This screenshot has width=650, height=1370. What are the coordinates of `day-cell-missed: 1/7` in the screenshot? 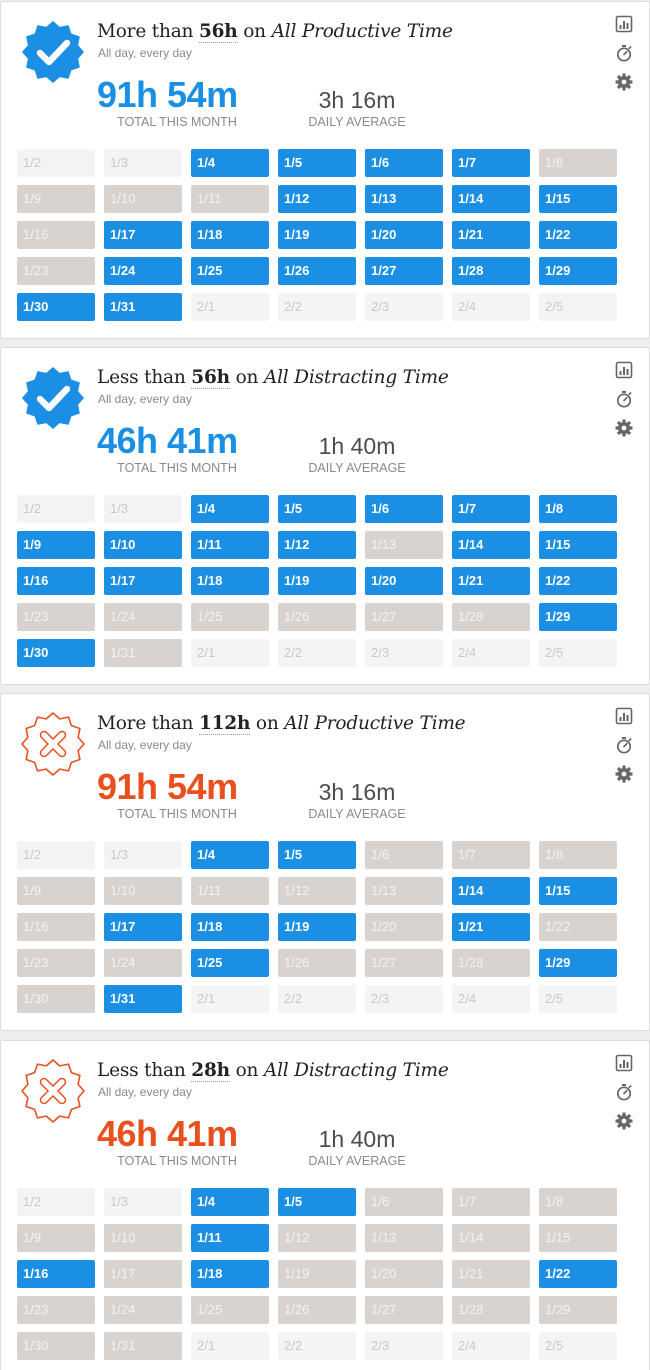 It's located at (491, 855).